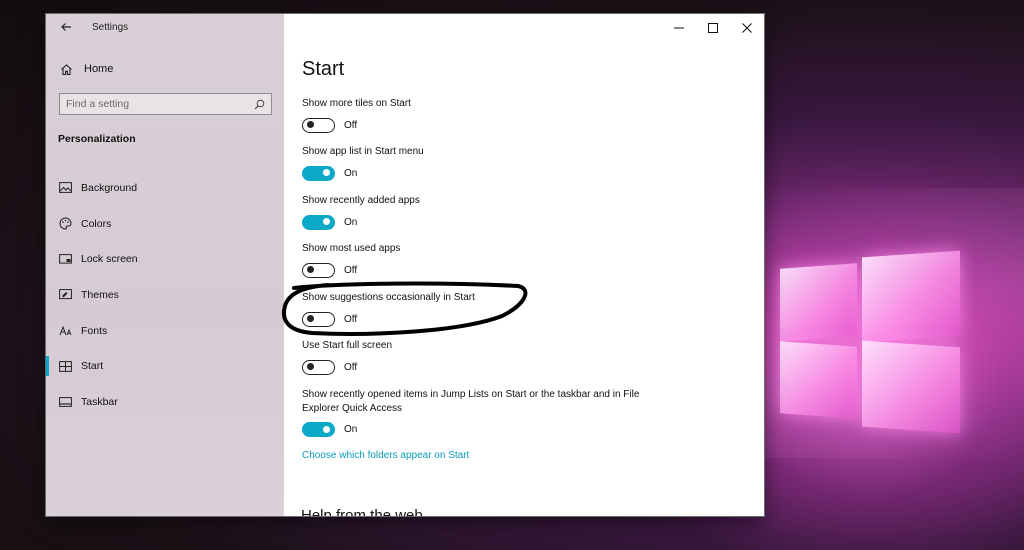 The width and height of the screenshot is (1024, 550). What do you see at coordinates (96, 223) in the screenshot?
I see `sidebar-item-label: Colors` at bounding box center [96, 223].